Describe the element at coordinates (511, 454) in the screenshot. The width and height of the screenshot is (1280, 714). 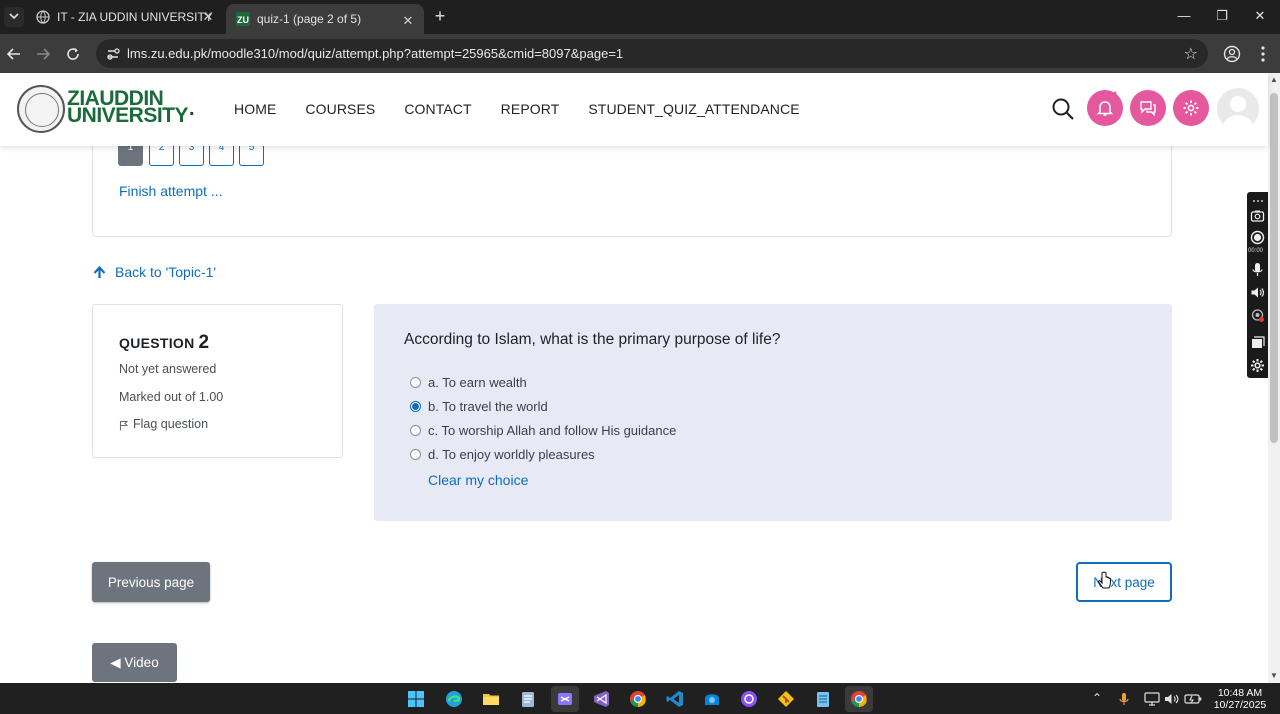
I see `answer-label: d. To enjoy worldly pleasures` at that location.